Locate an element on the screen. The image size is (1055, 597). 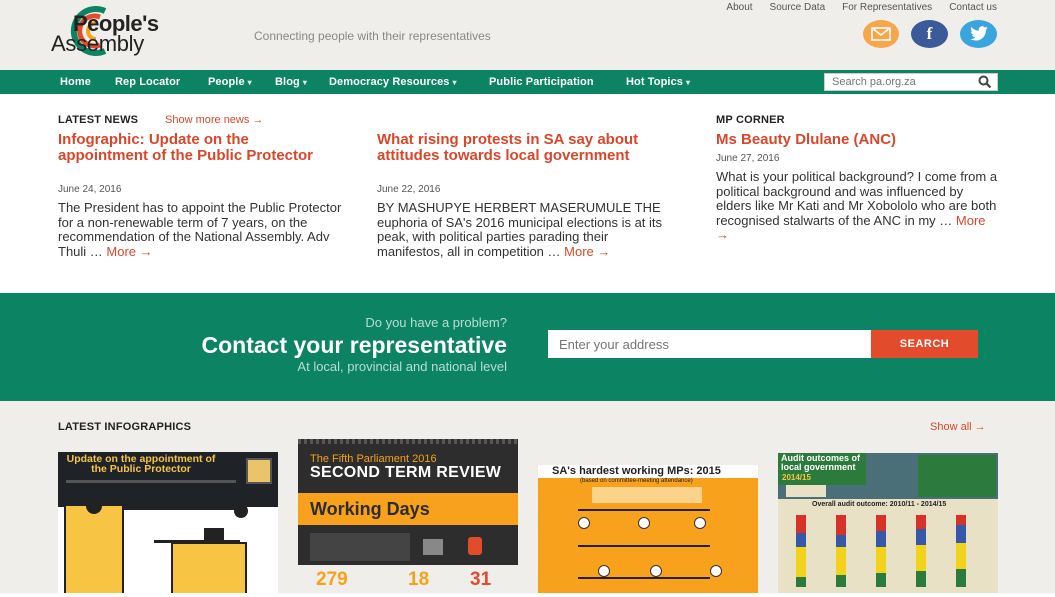
contact-question: Do you have a problem? is located at coordinates (436, 322).